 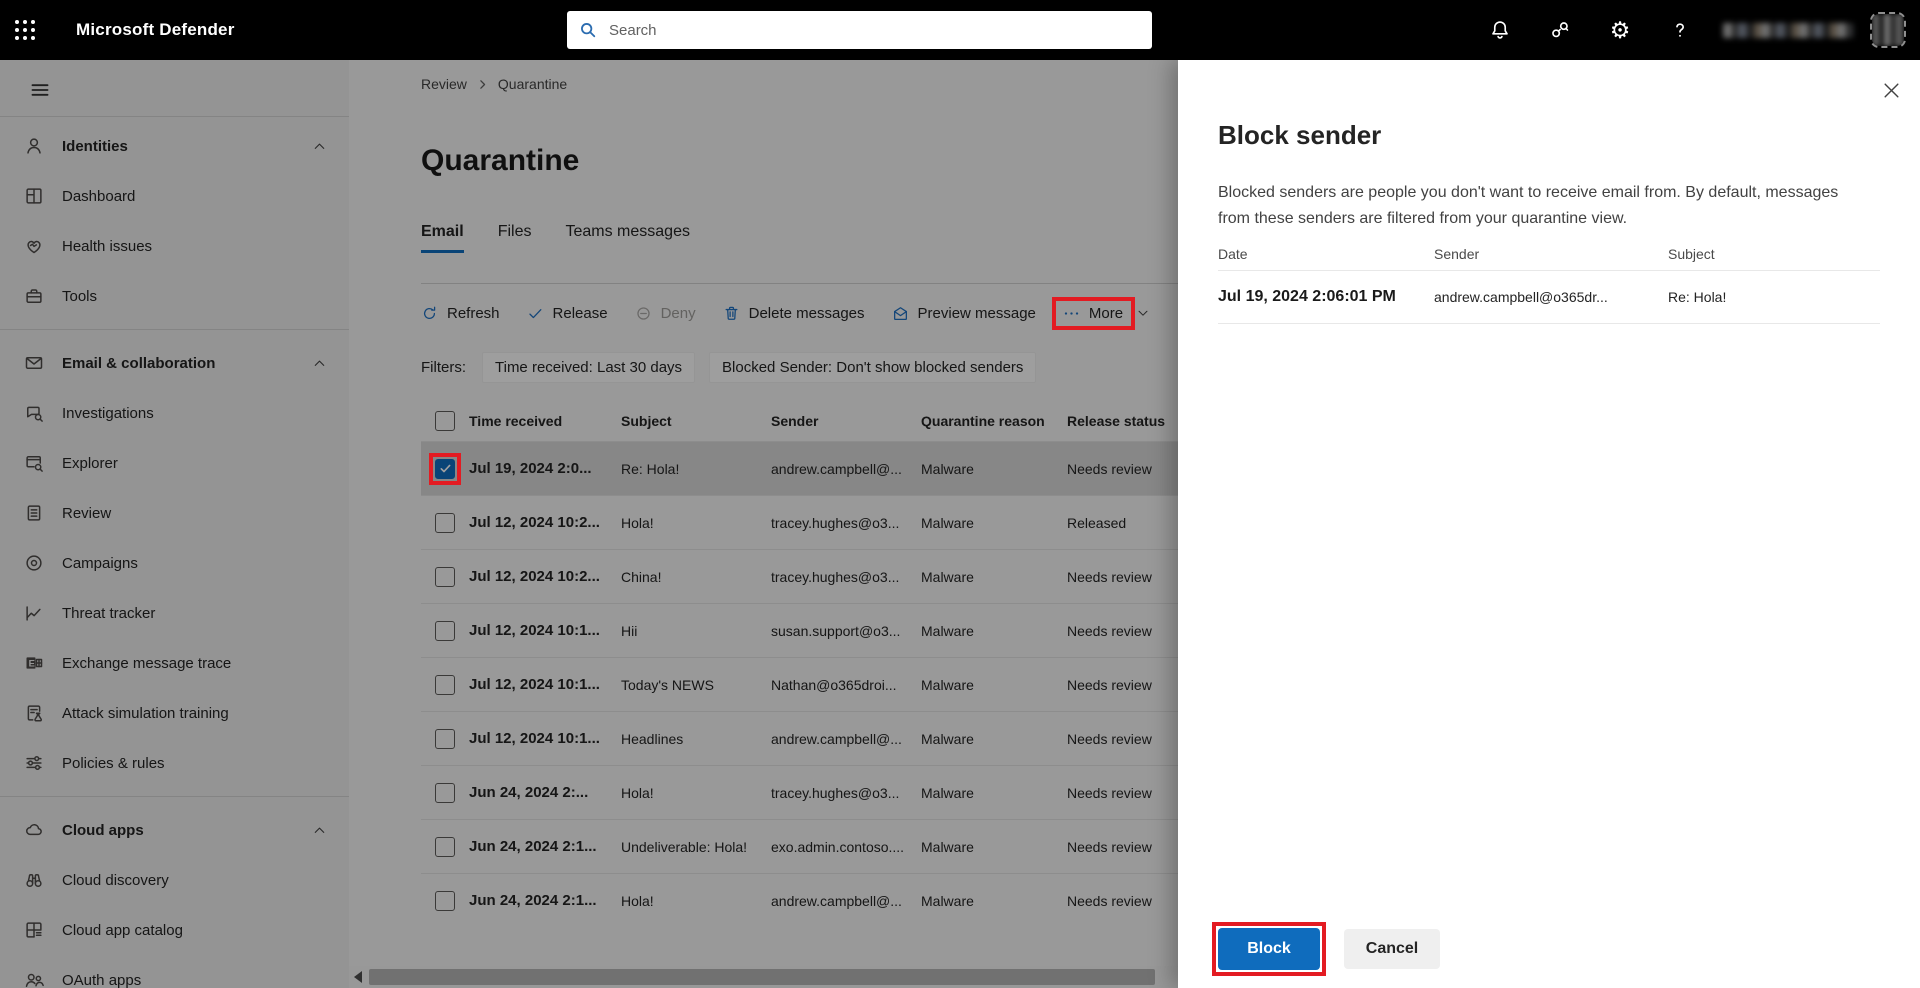 What do you see at coordinates (1392, 949) in the screenshot?
I see `cancel-button: Cancel` at bounding box center [1392, 949].